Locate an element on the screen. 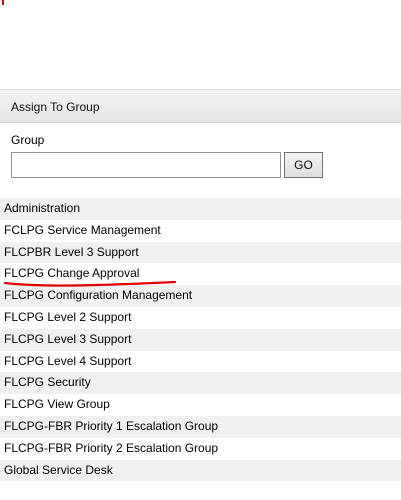 The height and width of the screenshot is (500, 401). group-item-flcpg-change-approval: FLCPG Change Approval is located at coordinates (200, 274).